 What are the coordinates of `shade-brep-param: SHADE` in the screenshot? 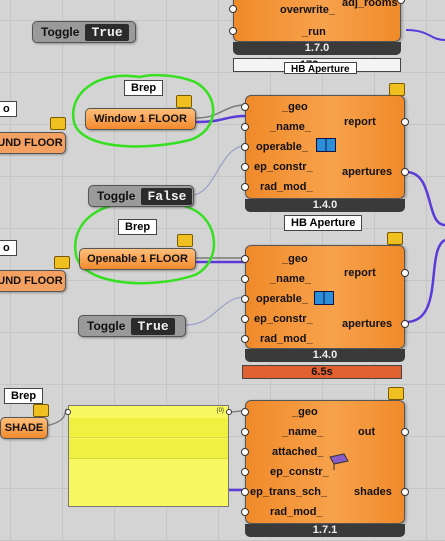 It's located at (24, 428).